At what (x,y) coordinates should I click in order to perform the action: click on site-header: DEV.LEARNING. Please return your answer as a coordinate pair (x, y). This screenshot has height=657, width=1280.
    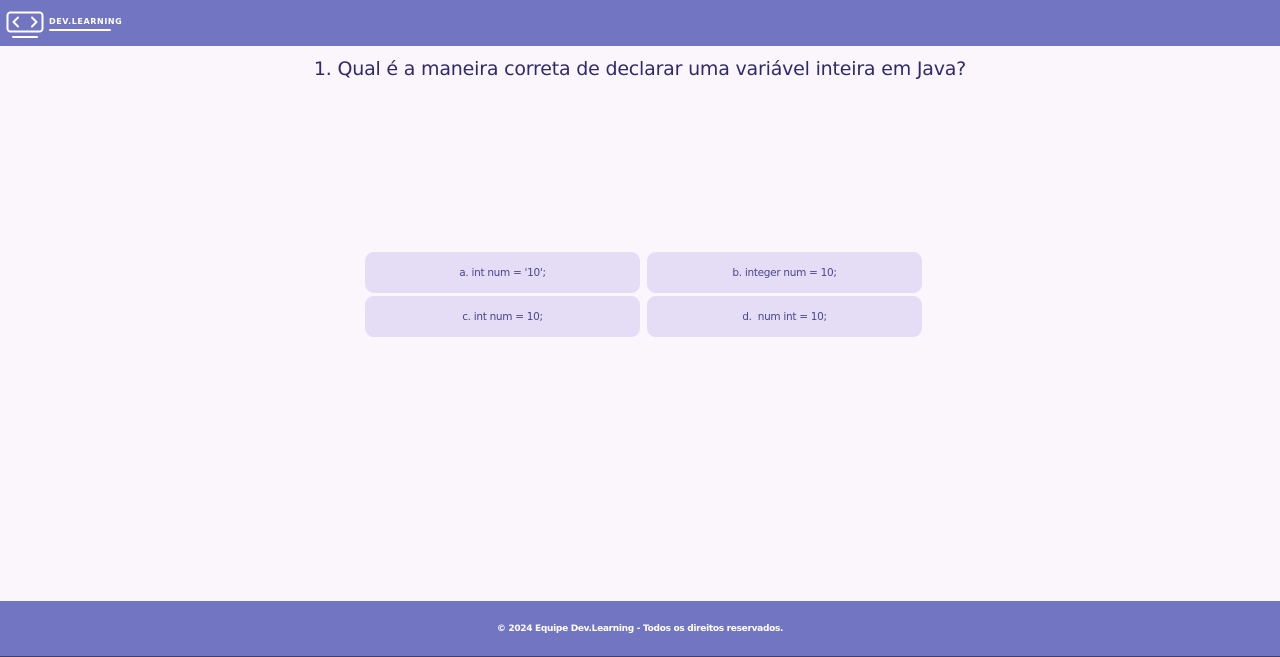
    Looking at the image, I should click on (640, 23).